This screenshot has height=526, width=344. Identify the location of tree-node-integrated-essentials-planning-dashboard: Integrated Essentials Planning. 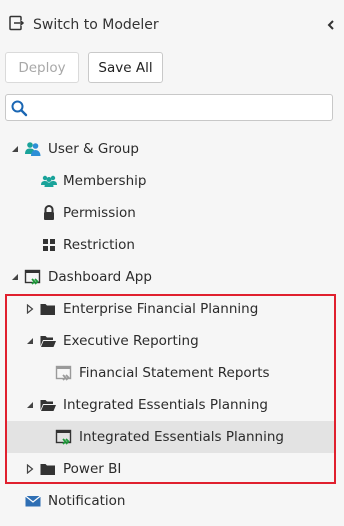
(170, 437).